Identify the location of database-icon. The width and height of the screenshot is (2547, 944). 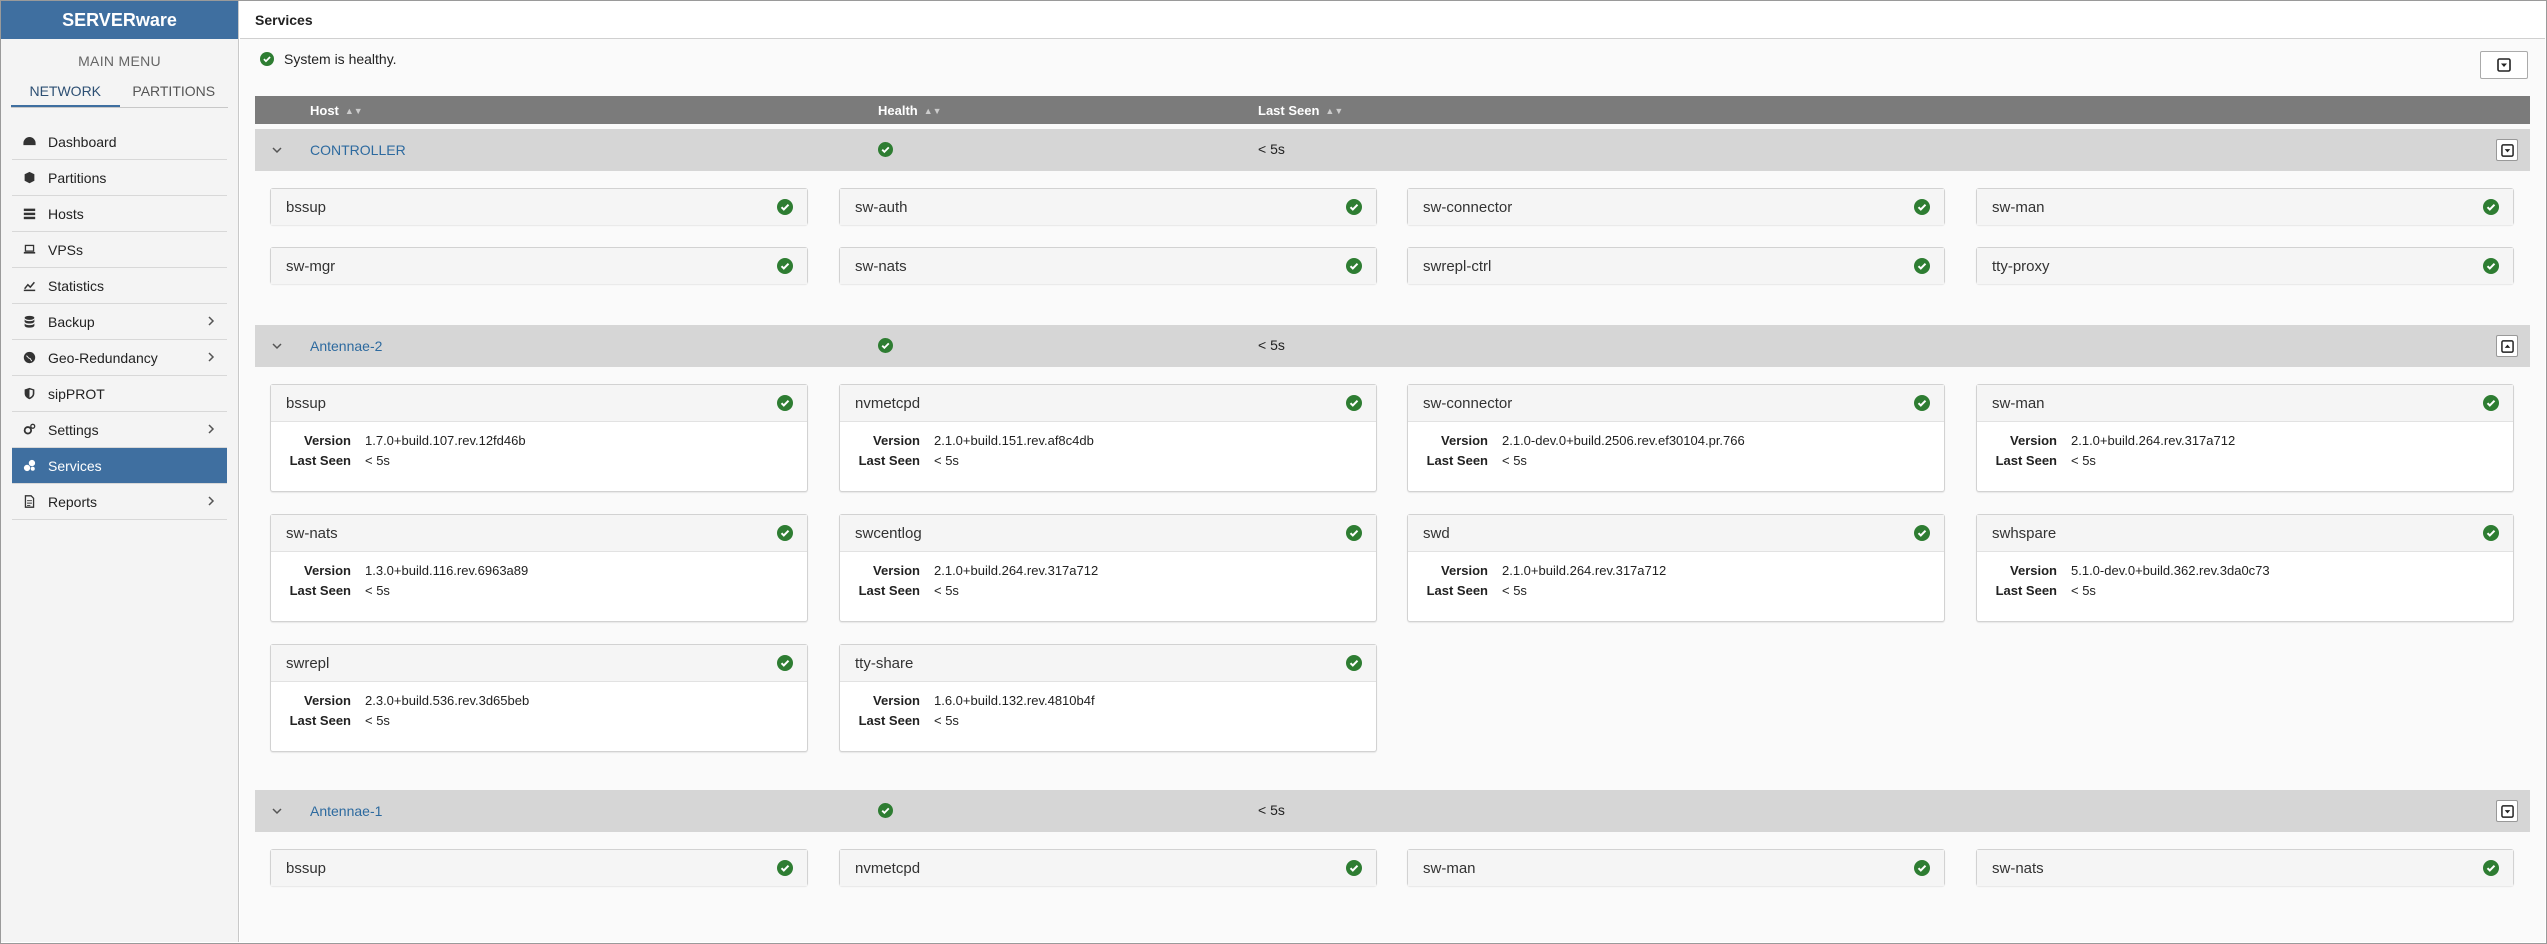
(29, 322).